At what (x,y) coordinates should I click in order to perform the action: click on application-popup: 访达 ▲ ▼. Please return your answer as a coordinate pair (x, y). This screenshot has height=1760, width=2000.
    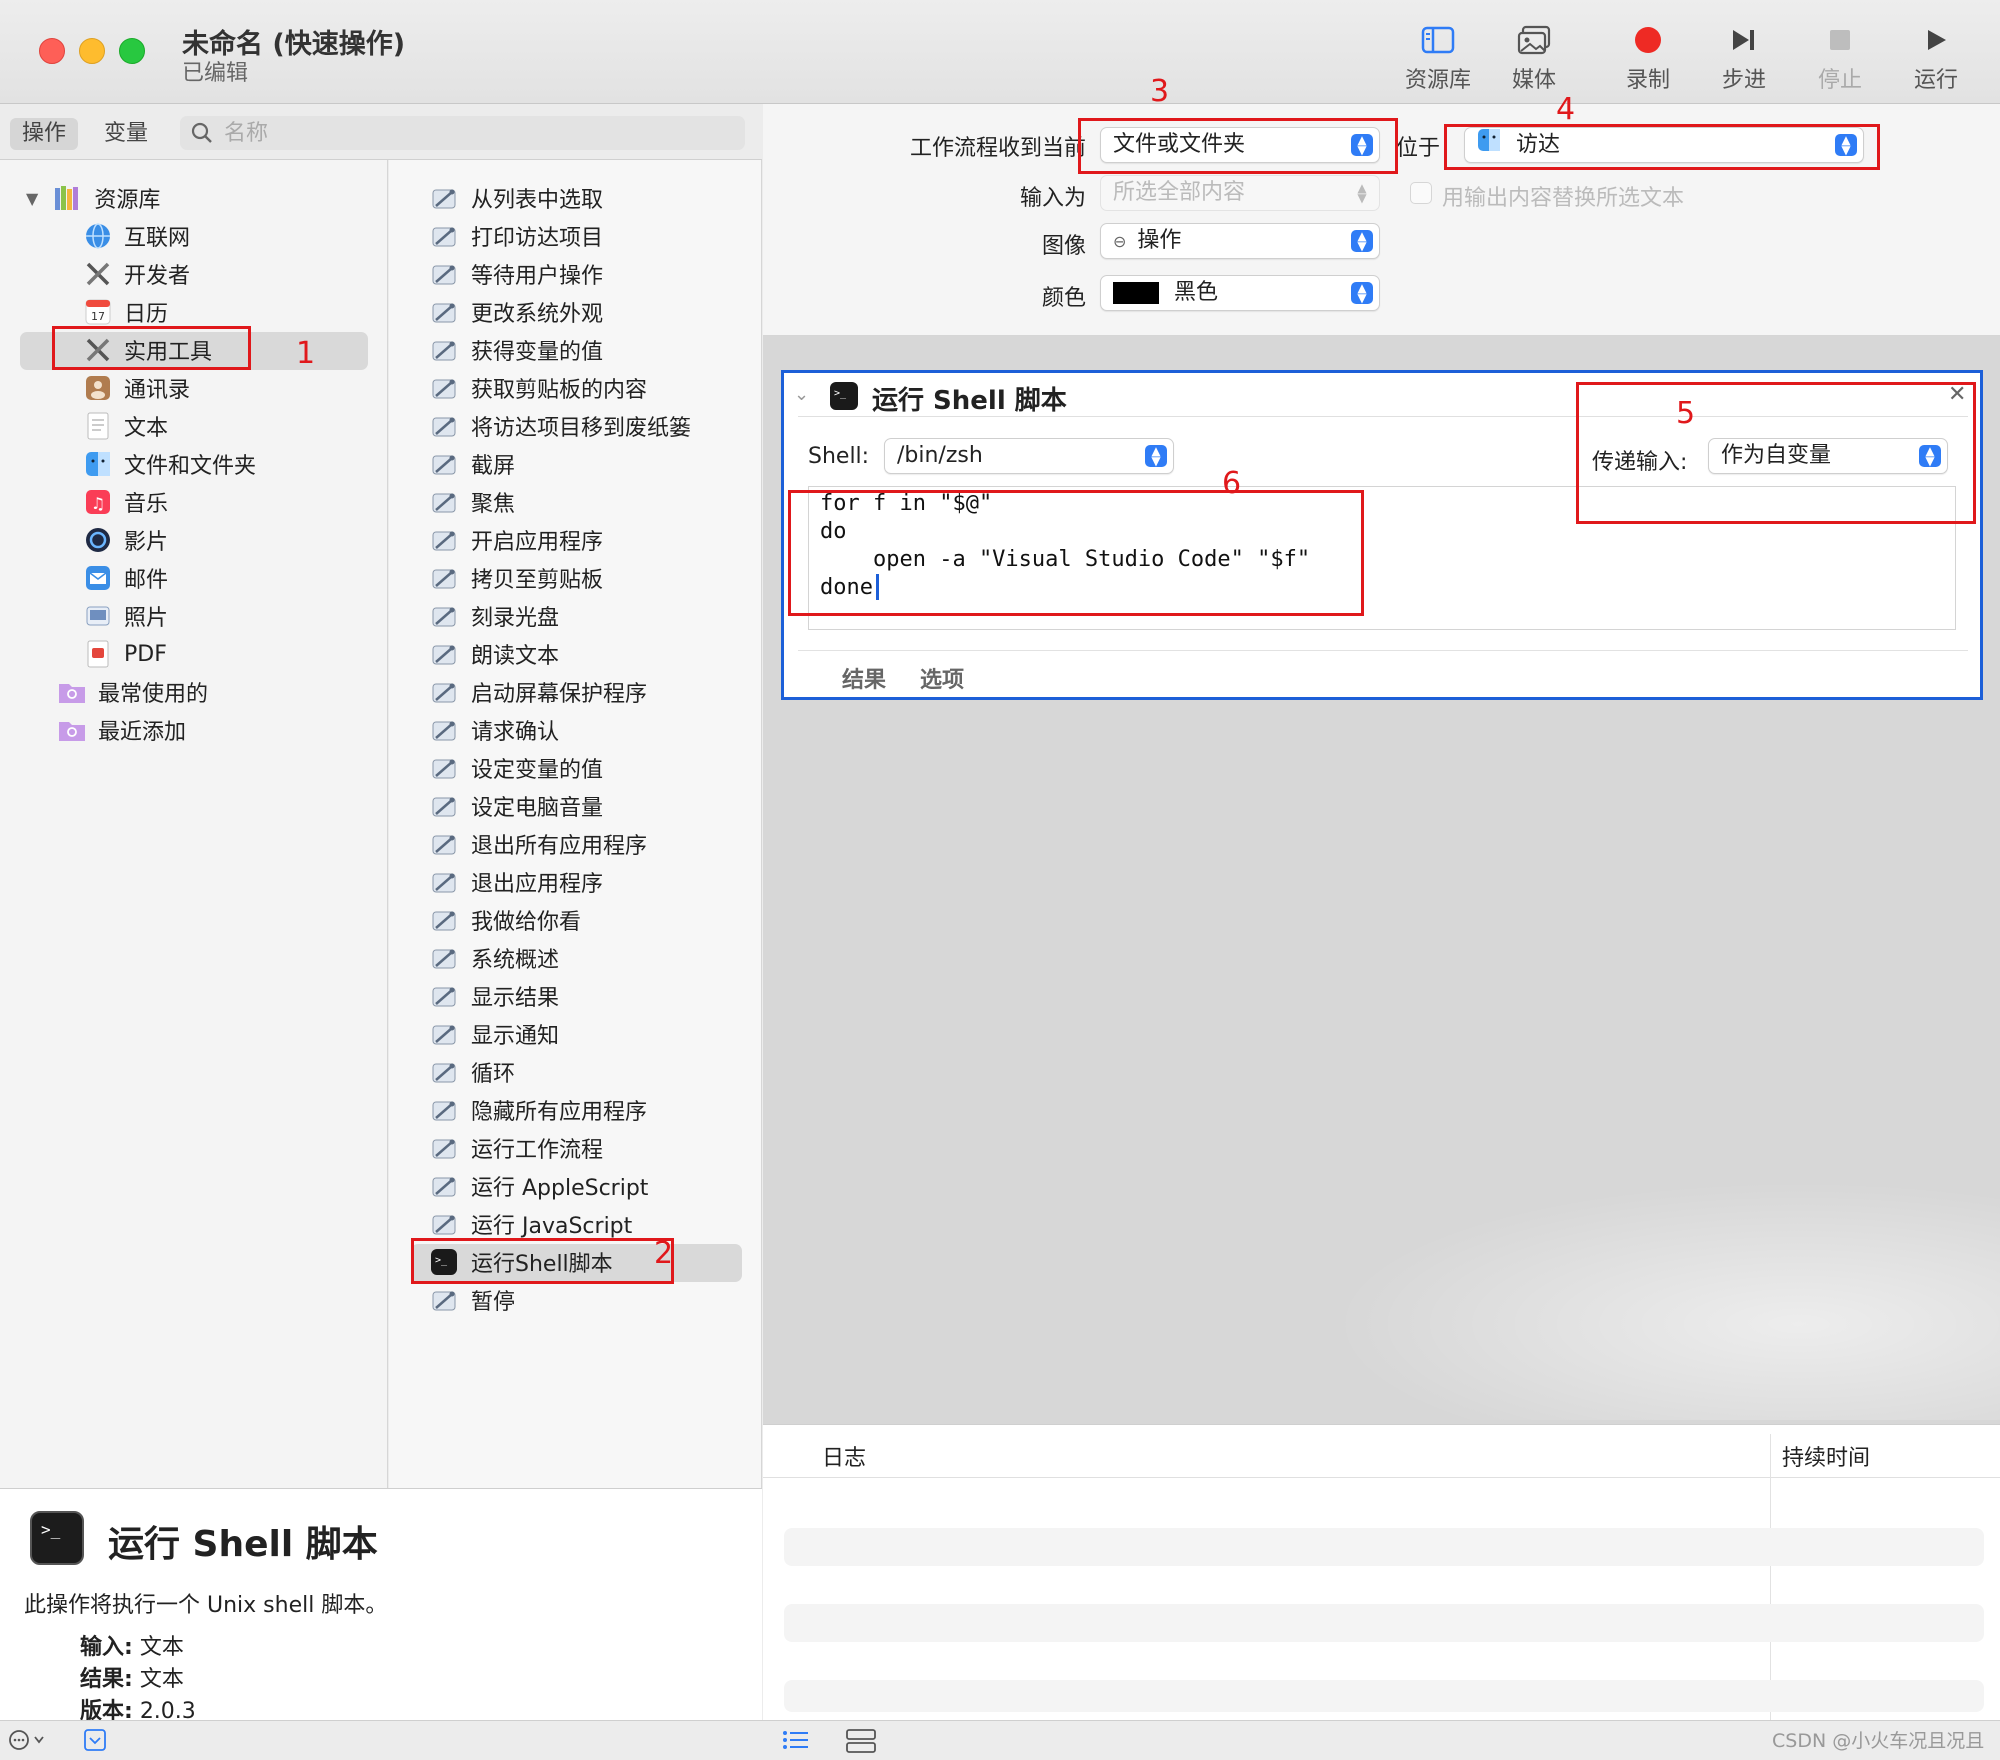
    Looking at the image, I should click on (1664, 145).